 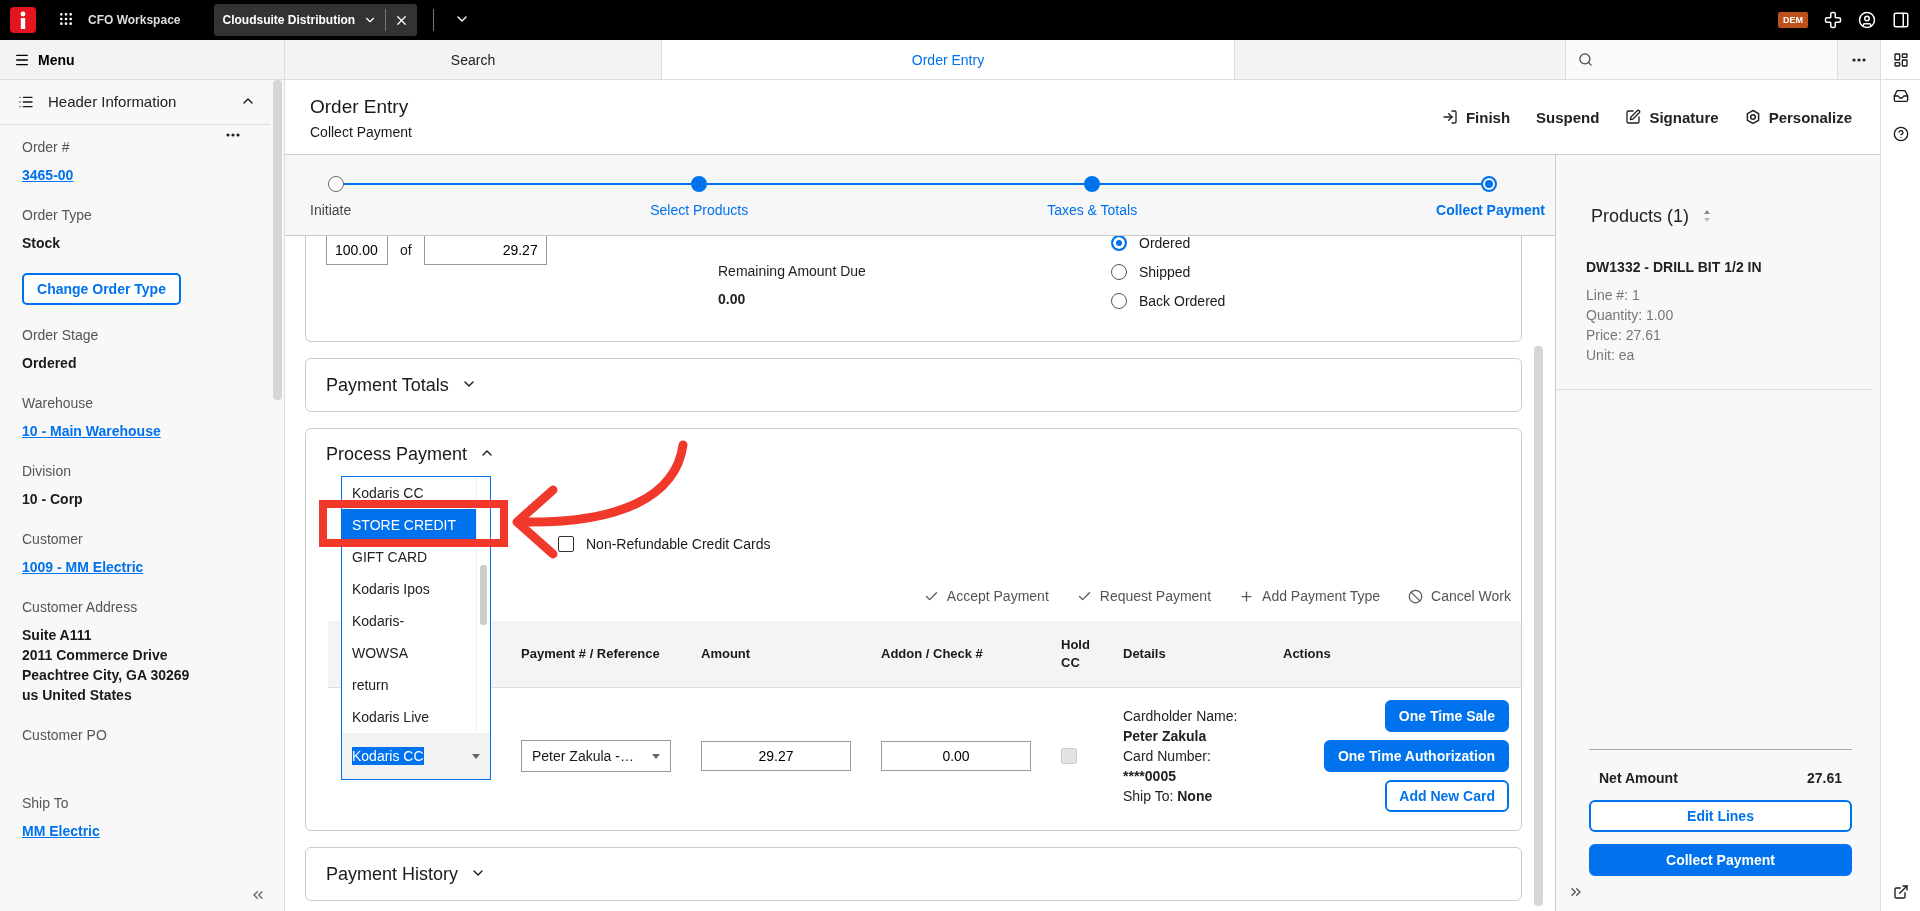 I want to click on field-label: Warehouse, so click(x=58, y=403).